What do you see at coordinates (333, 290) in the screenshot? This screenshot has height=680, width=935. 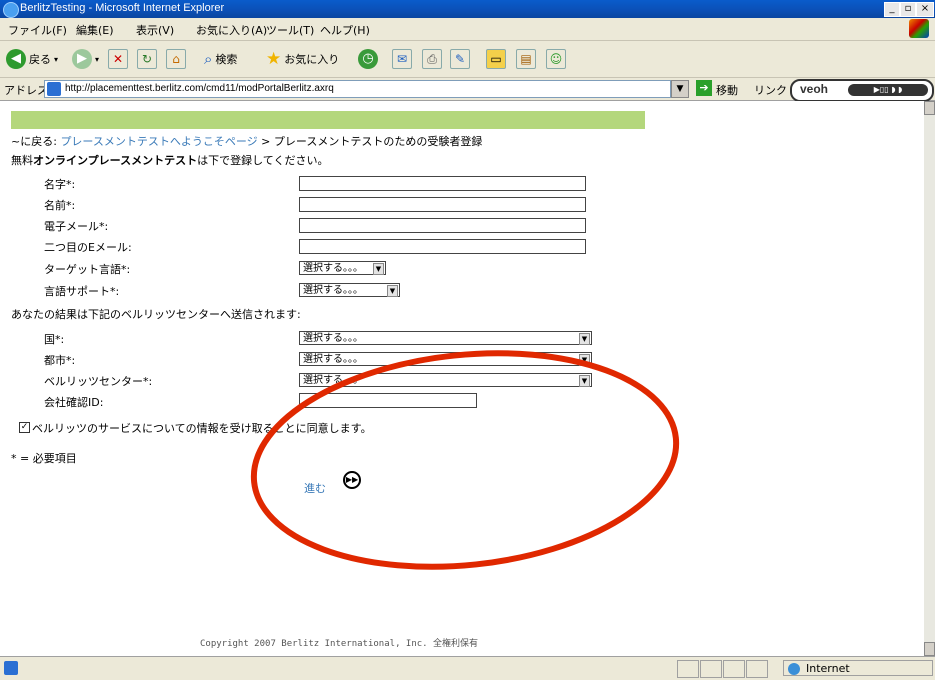 I see `lang-support-value: 選択する。。。` at bounding box center [333, 290].